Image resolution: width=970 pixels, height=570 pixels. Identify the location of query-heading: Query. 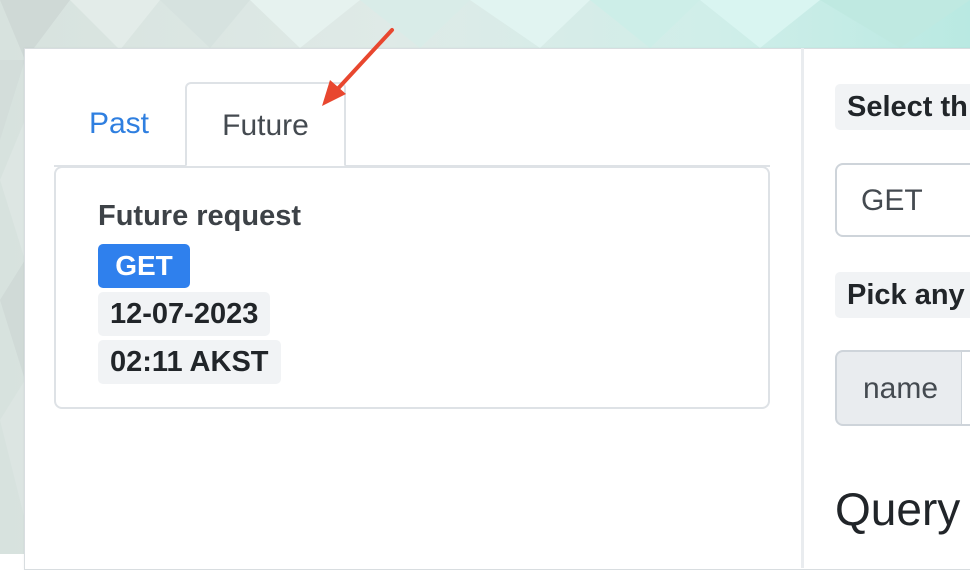
(898, 509).